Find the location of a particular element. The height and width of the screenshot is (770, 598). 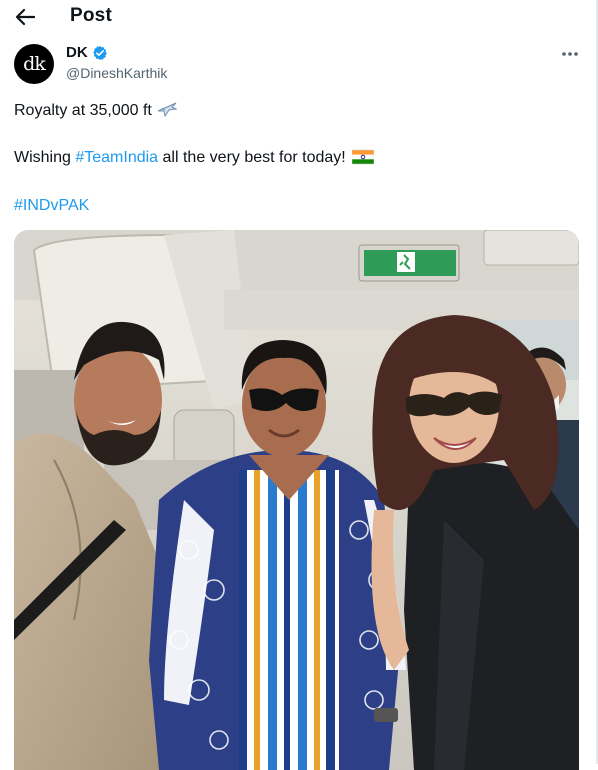

back-button is located at coordinates (25, 17).